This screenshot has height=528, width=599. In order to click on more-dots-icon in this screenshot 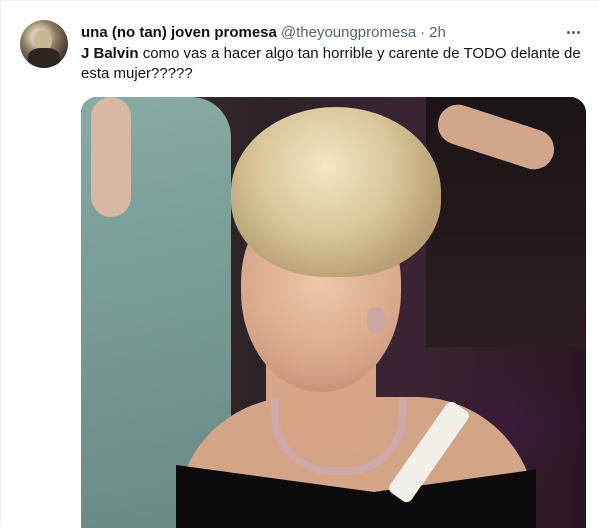, I will do `click(573, 32)`.